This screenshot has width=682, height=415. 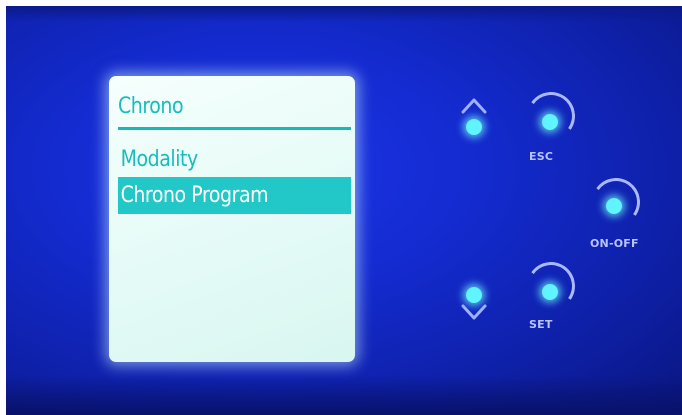 What do you see at coordinates (151, 106) in the screenshot?
I see `screen-title: Chrono` at bounding box center [151, 106].